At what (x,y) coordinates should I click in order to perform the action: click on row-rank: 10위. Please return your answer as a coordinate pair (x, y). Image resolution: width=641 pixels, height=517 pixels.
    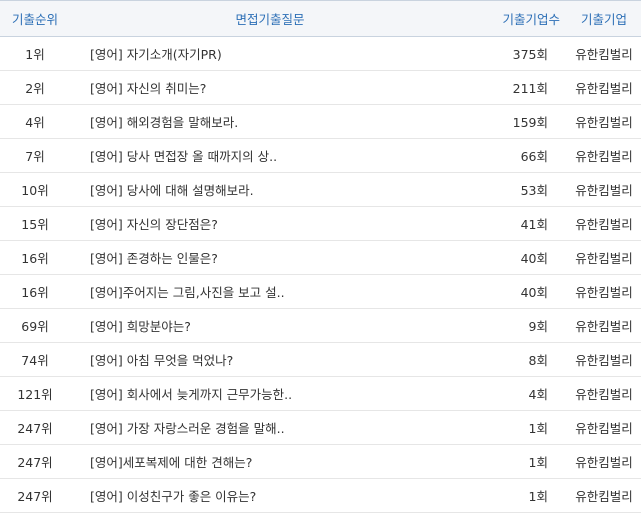
    Looking at the image, I should click on (35, 189).